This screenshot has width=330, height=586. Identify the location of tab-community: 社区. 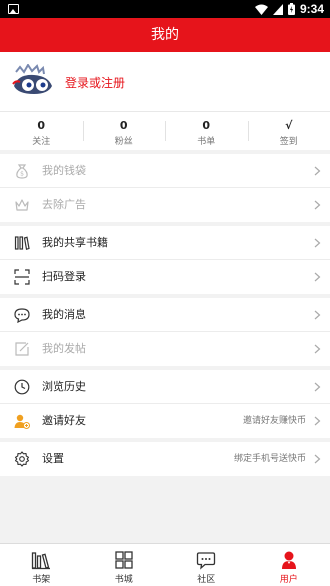
(206, 565).